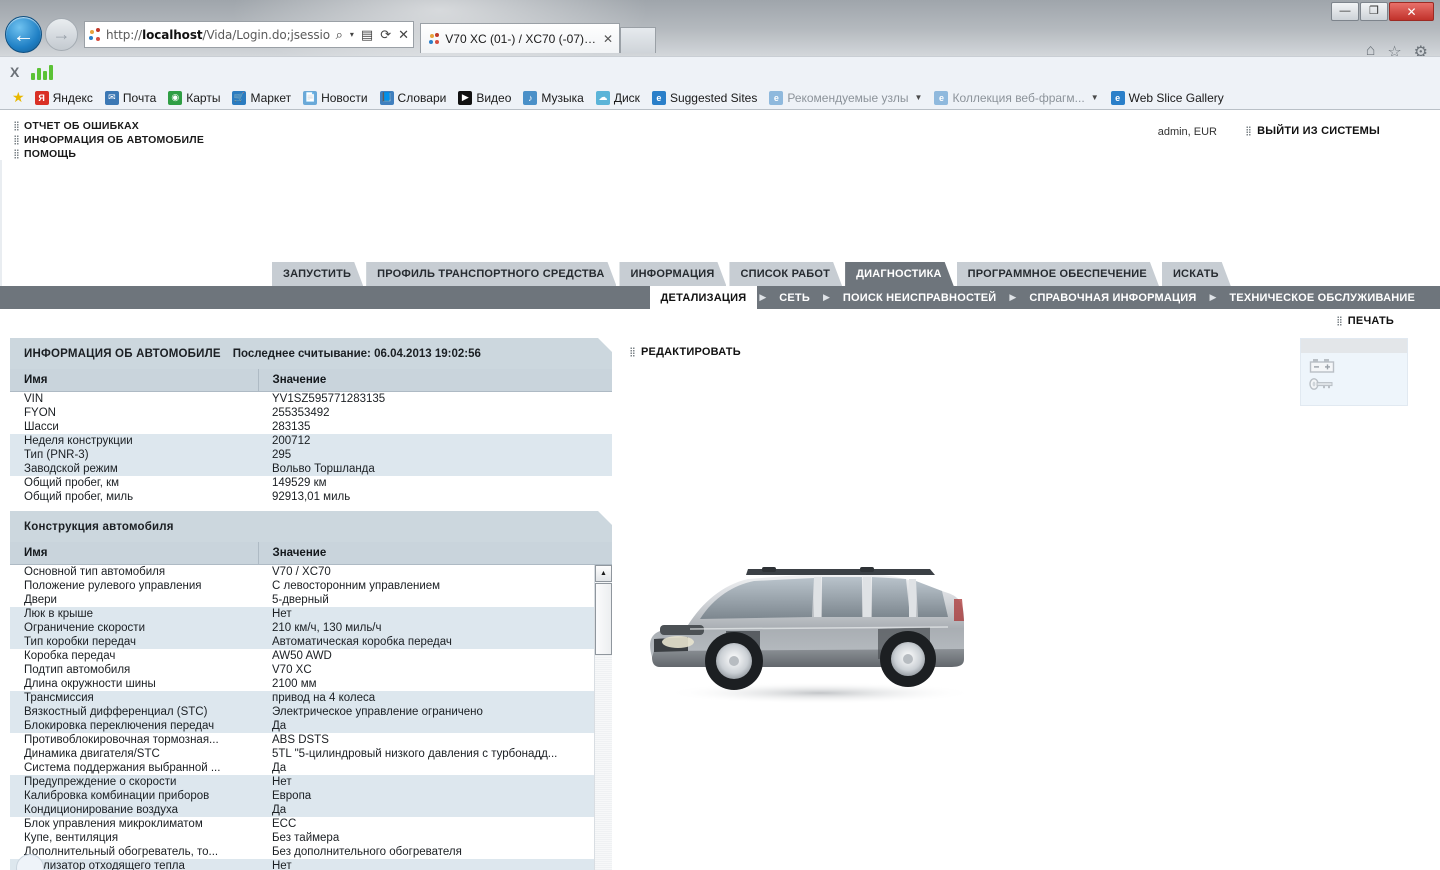  Describe the element at coordinates (311, 497) in the screenshot. I see `table-row: Общий пробег, миль 92913,01 миль` at that location.